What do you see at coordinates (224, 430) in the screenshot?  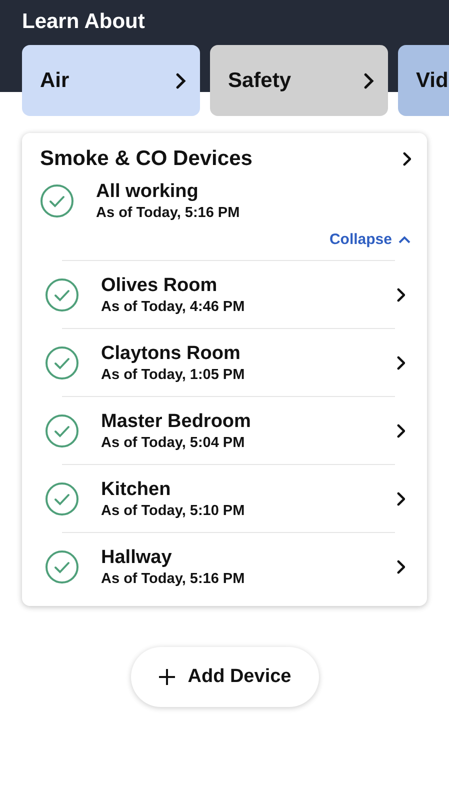 I see `device-row: Master Bedroom As of Today, 5:04 PM` at bounding box center [224, 430].